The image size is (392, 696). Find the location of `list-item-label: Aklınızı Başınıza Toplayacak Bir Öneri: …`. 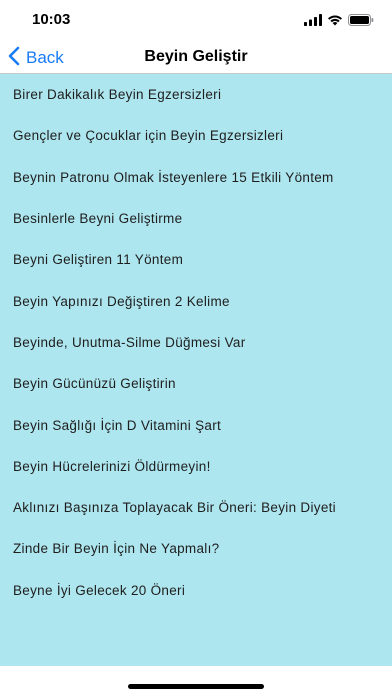

list-item-label: Aklınızı Başınıza Toplayacak Bir Öneri: … is located at coordinates (174, 508).